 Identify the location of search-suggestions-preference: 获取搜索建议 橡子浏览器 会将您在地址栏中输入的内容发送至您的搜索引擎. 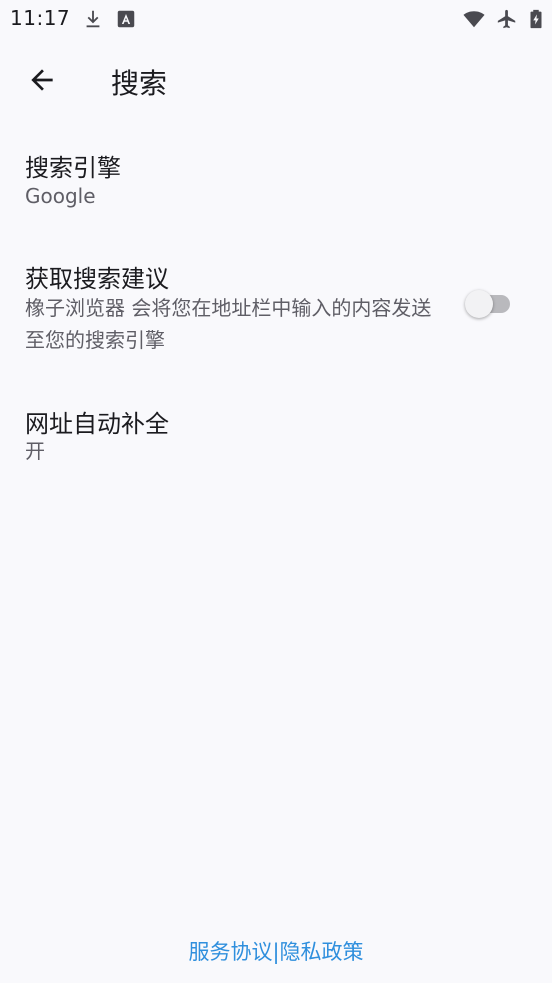
(276, 304).